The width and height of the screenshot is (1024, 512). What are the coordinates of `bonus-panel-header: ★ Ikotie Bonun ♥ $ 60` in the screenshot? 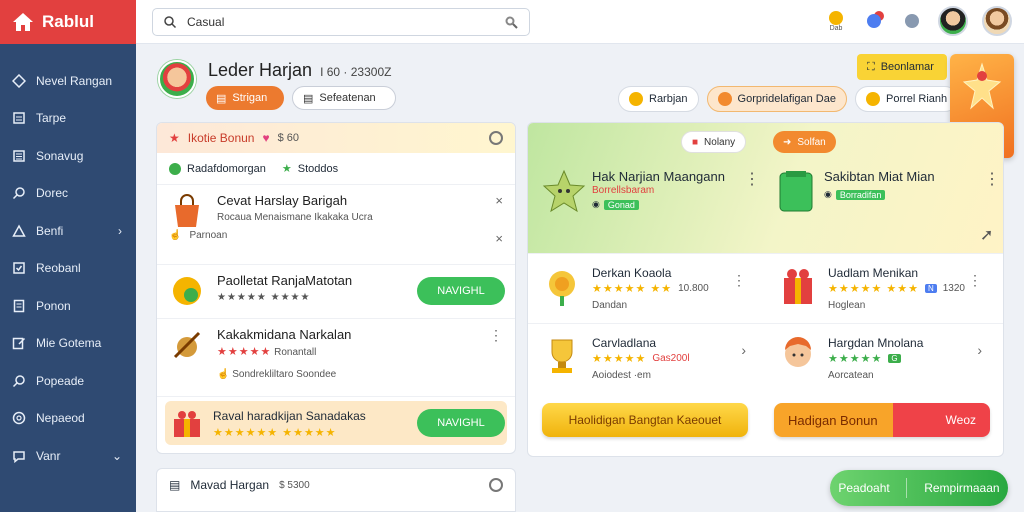 It's located at (336, 138).